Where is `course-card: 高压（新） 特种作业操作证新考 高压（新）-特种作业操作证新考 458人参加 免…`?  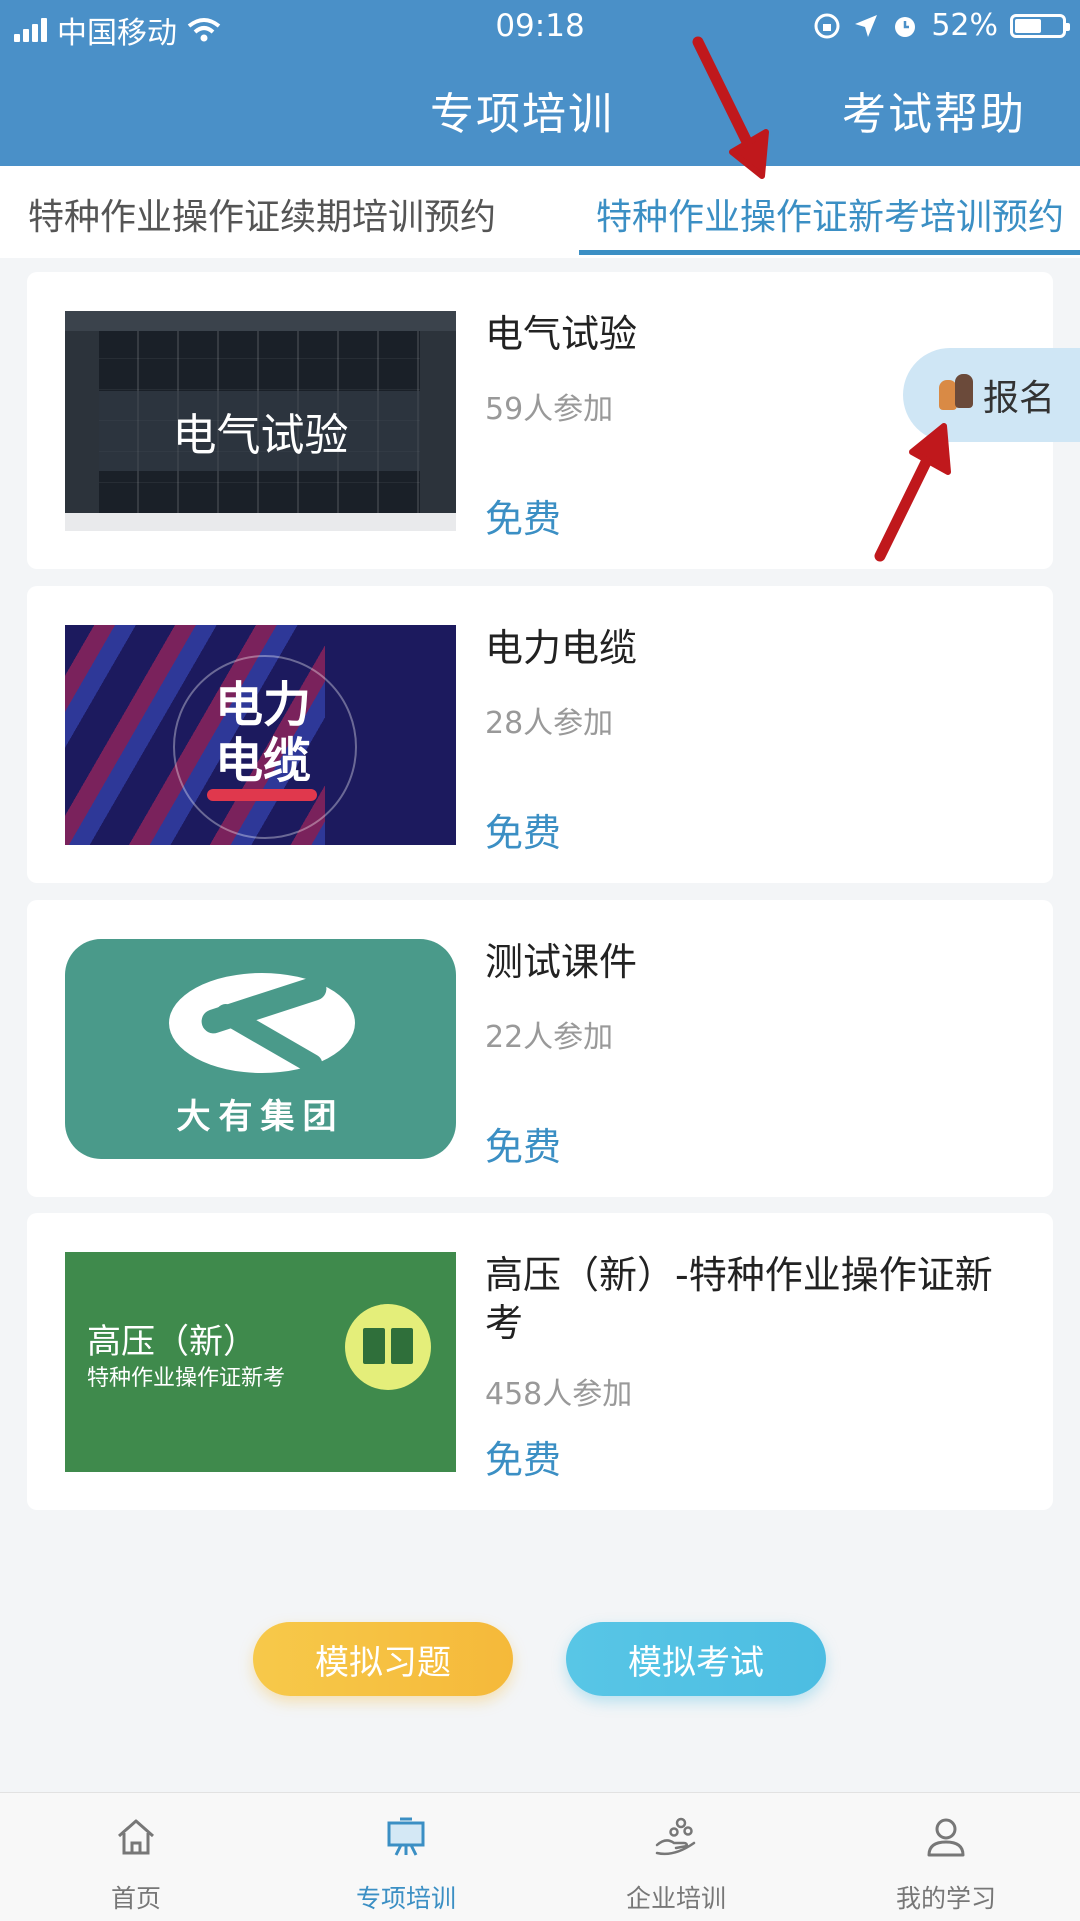 course-card: 高压（新） 特种作业操作证新考 高压（新）-特种作业操作证新考 458人参加 免… is located at coordinates (540, 1361).